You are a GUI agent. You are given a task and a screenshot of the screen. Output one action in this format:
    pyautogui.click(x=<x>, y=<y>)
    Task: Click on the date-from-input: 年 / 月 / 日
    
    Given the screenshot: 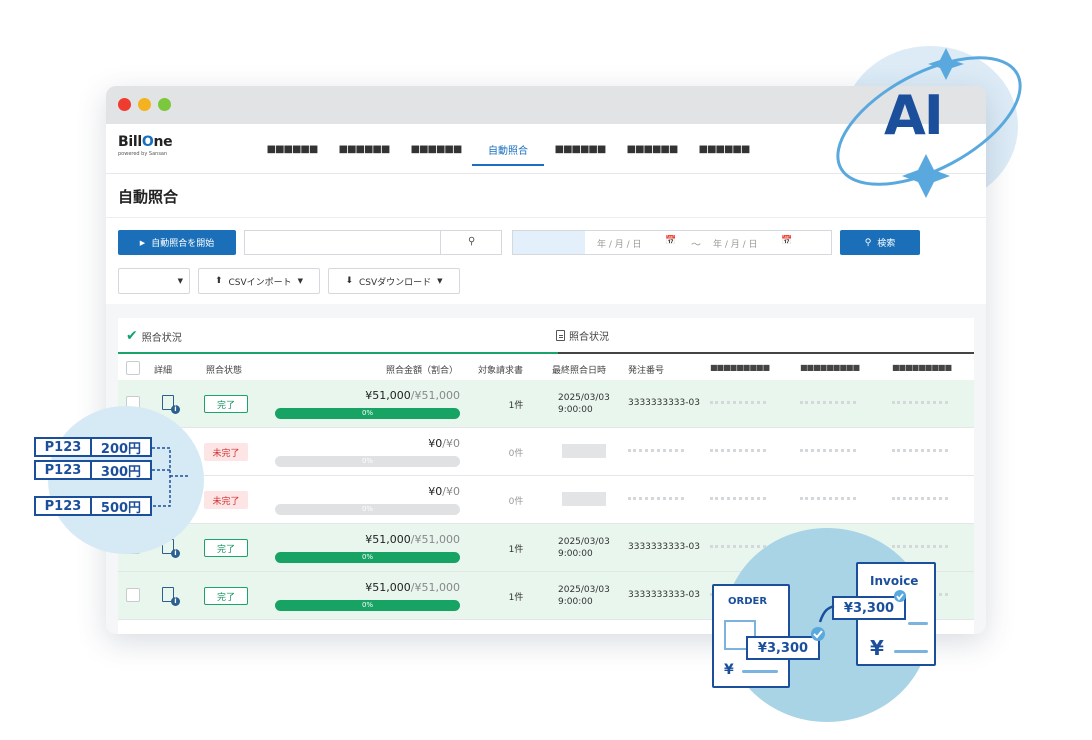 What is the action you would take?
    pyautogui.click(x=619, y=243)
    